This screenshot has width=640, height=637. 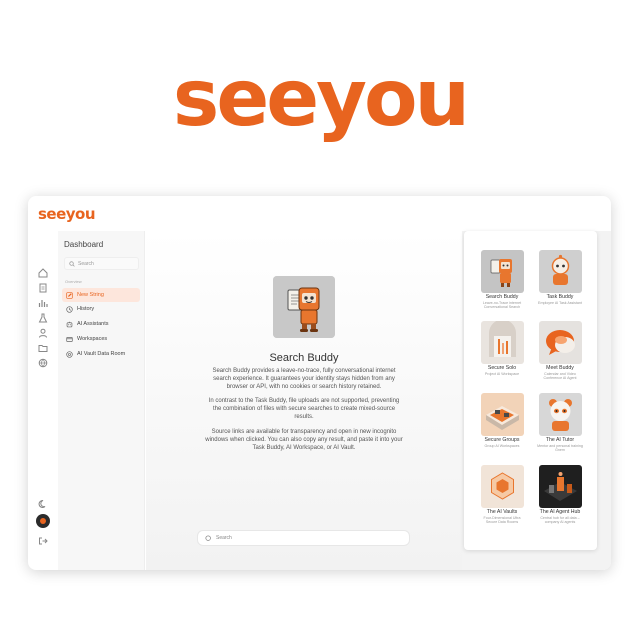 I want to click on edit-icon, so click(x=69, y=295).